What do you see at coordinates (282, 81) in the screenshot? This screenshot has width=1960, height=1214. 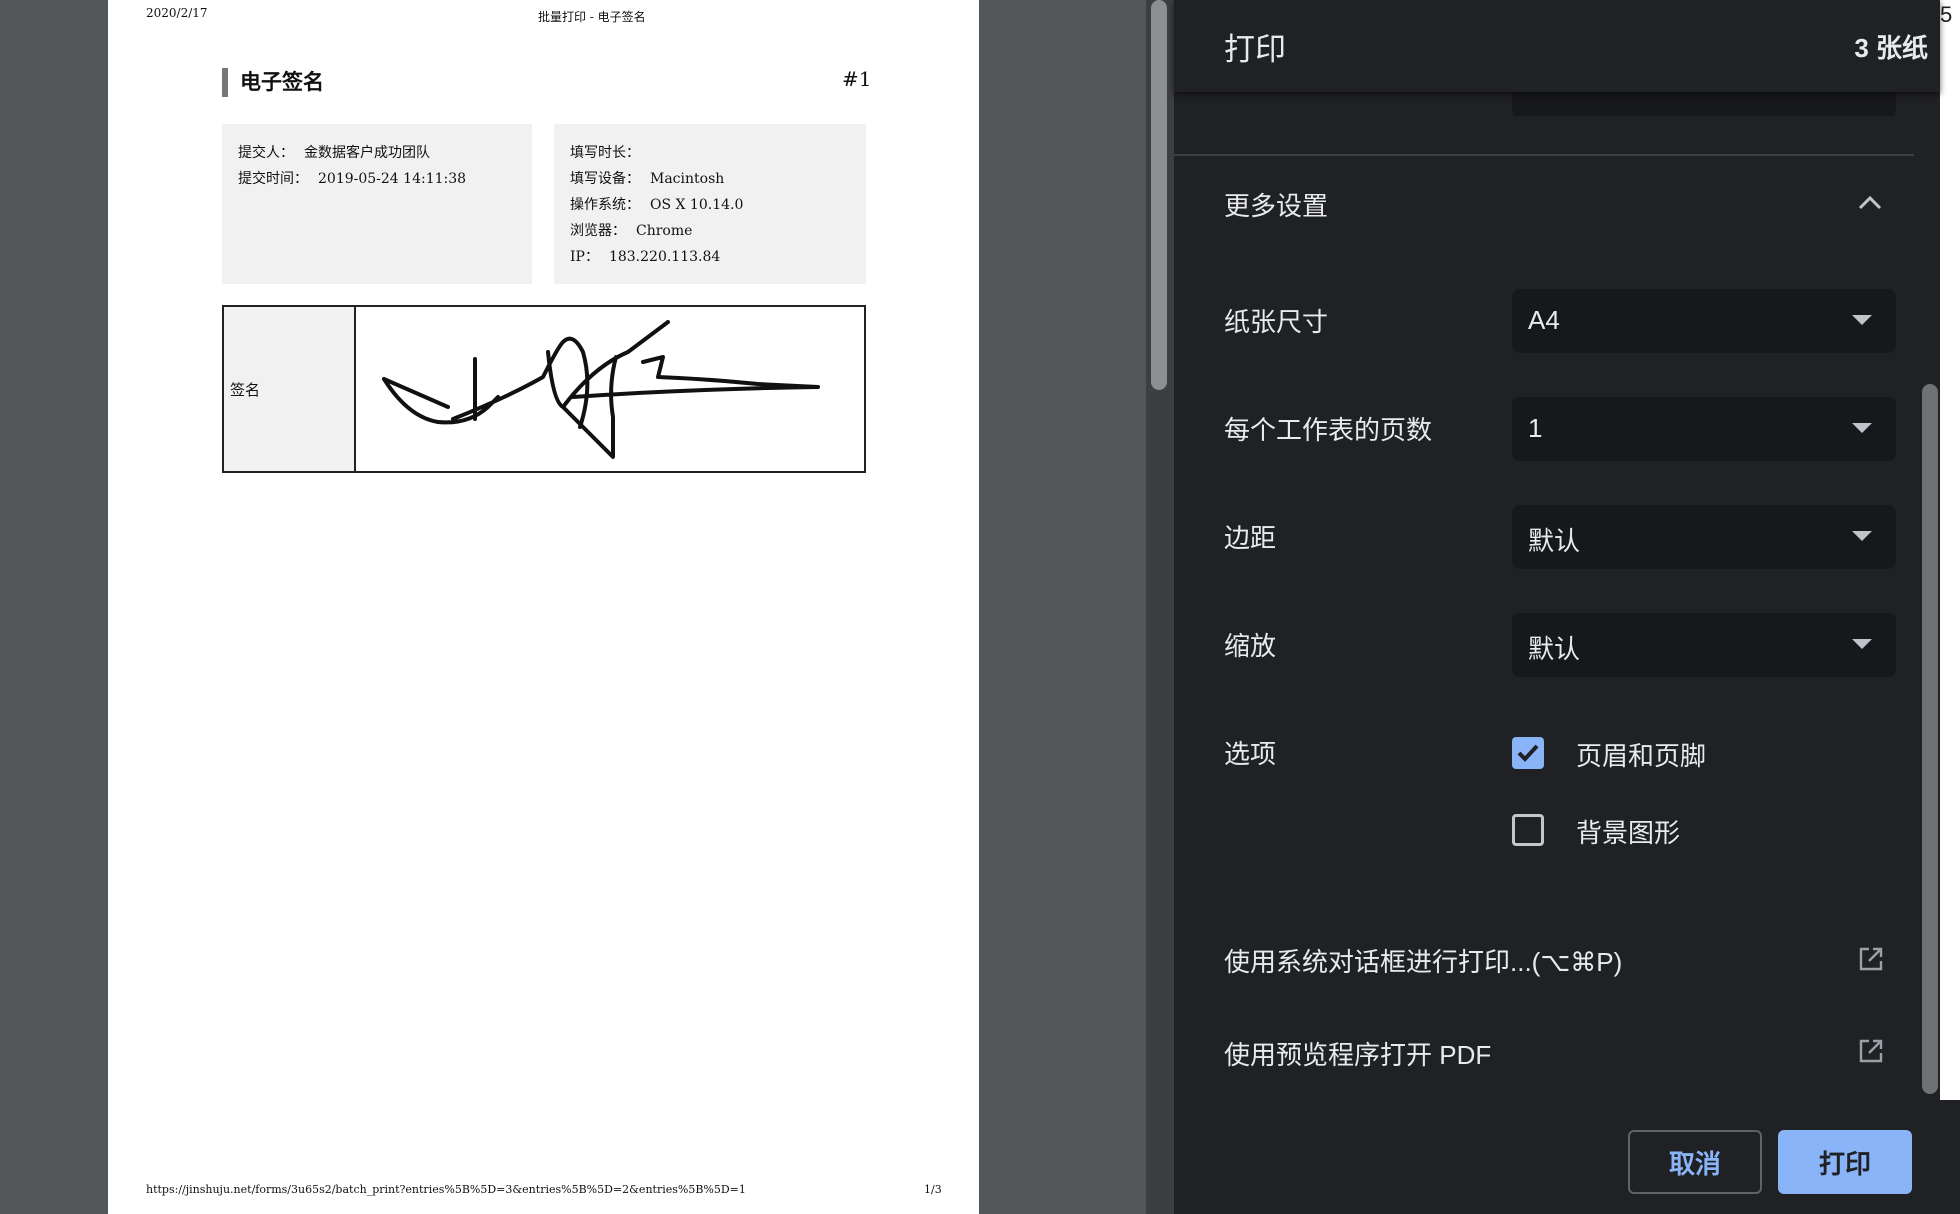 I see `section-title: 电子签名` at bounding box center [282, 81].